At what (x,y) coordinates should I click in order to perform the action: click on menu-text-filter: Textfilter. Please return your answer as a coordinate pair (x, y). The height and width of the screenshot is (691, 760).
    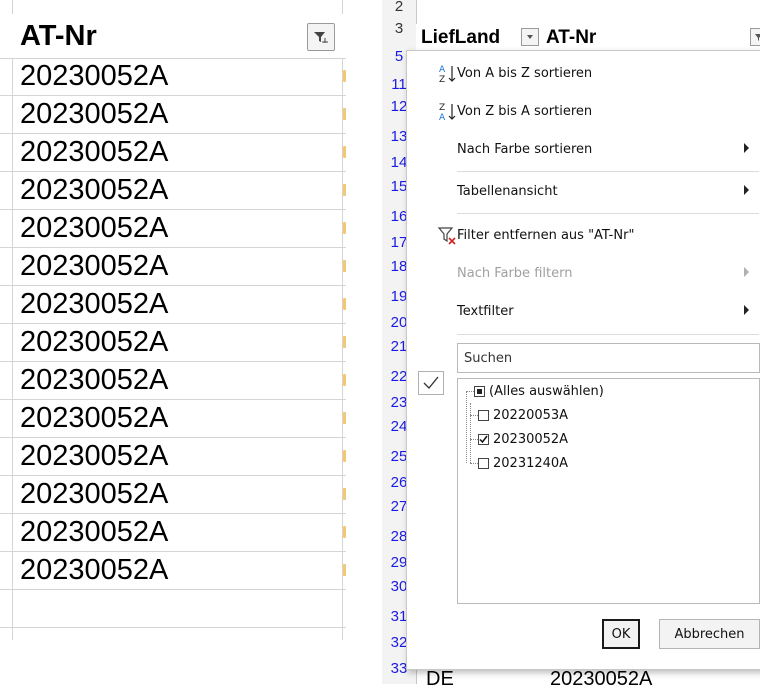
    Looking at the image, I should click on (583, 312).